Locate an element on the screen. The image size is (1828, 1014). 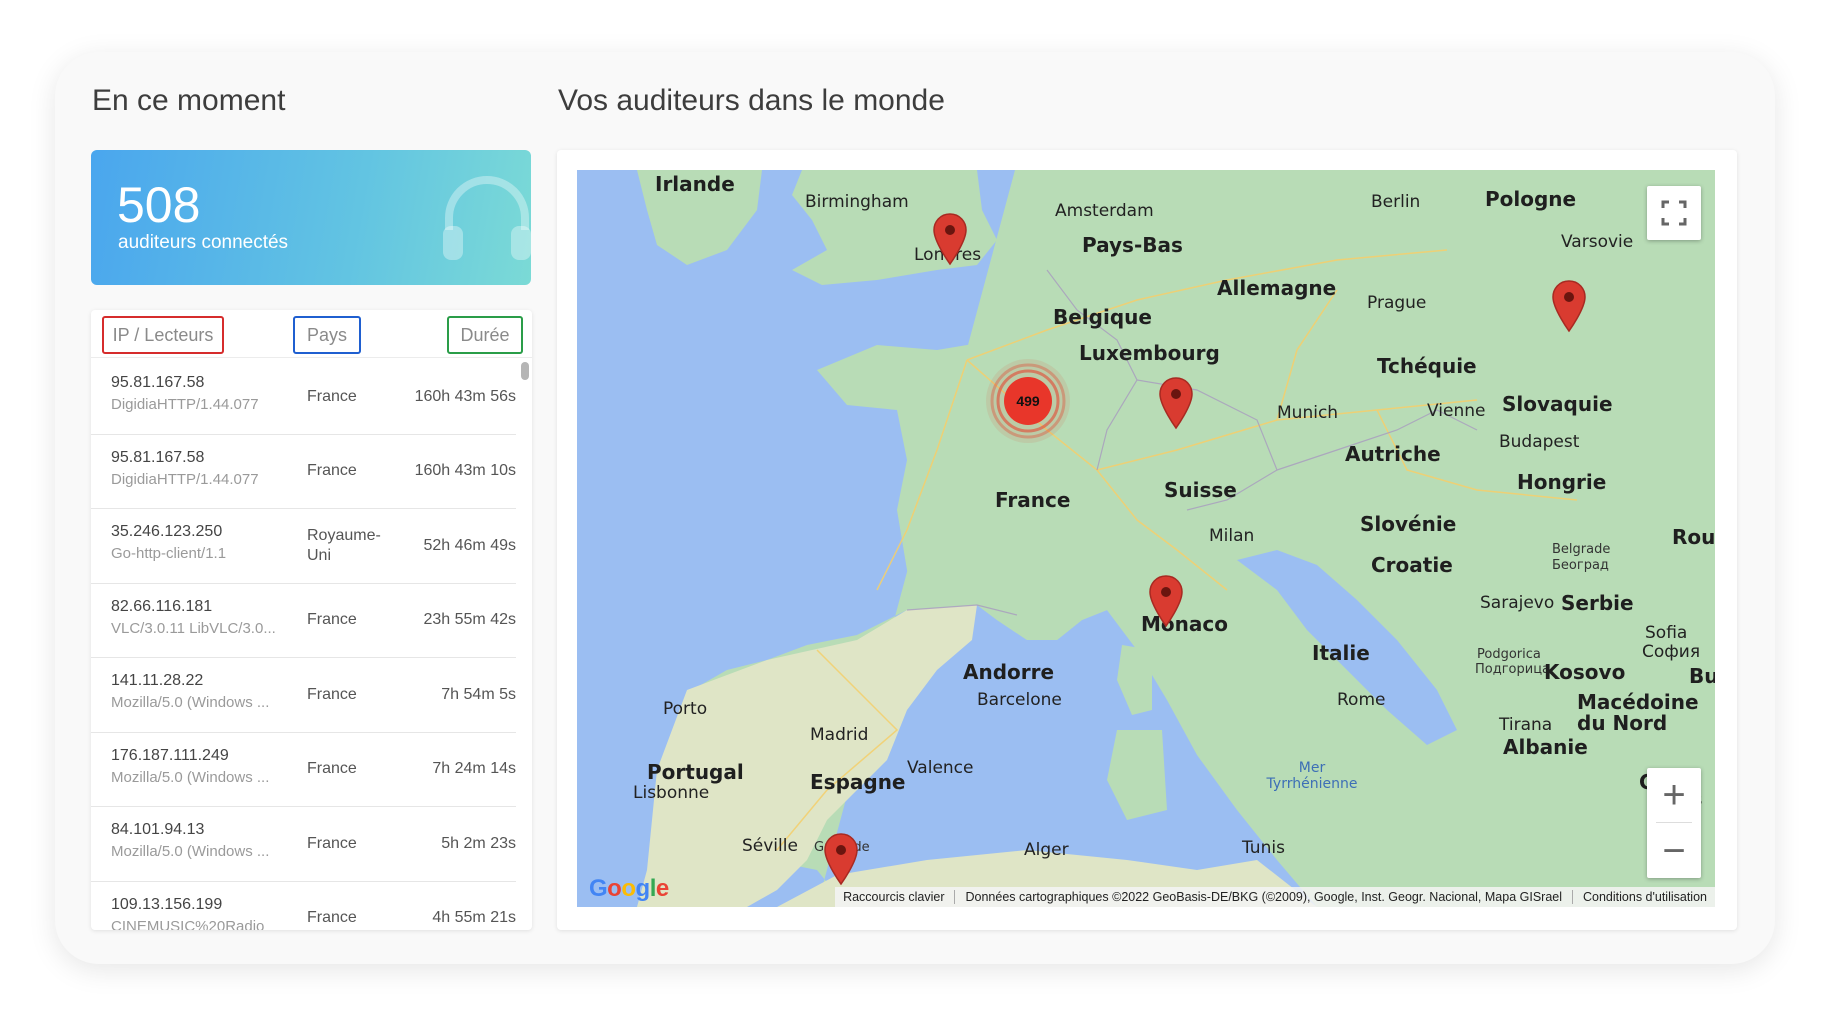
map-label: Tirana is located at coordinates (1526, 725).